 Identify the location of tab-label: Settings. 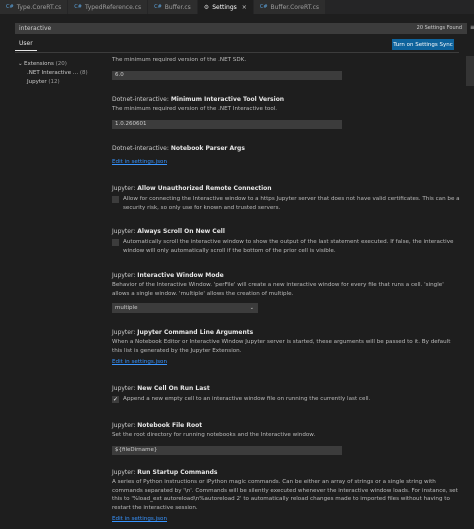
(224, 7).